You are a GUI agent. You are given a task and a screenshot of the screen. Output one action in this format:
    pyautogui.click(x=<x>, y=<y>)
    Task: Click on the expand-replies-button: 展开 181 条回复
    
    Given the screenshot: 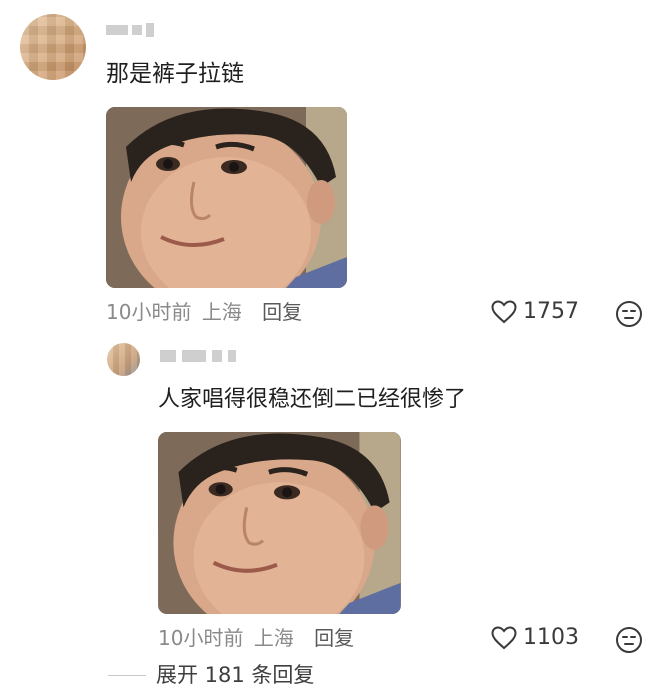 What is the action you would take?
    pyautogui.click(x=211, y=675)
    